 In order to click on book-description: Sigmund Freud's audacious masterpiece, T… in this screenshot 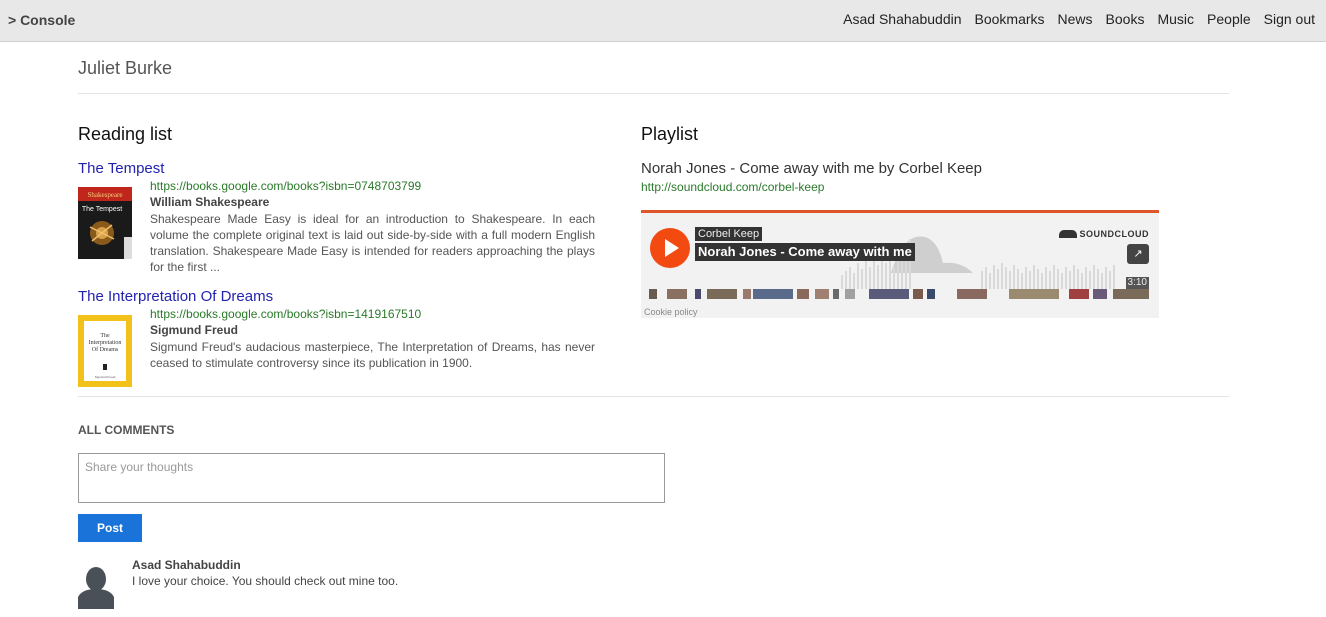, I will do `click(372, 355)`.